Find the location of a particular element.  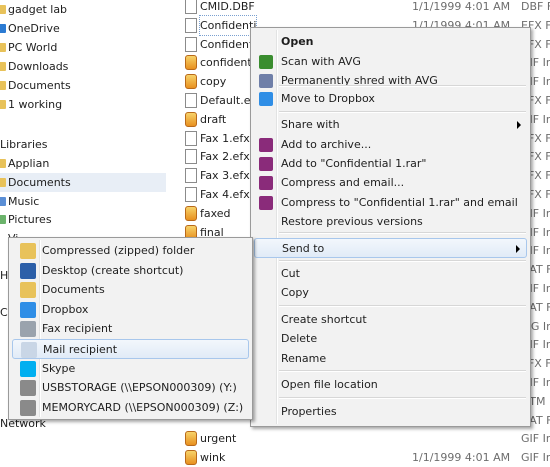

file-name: draft is located at coordinates (213, 119).